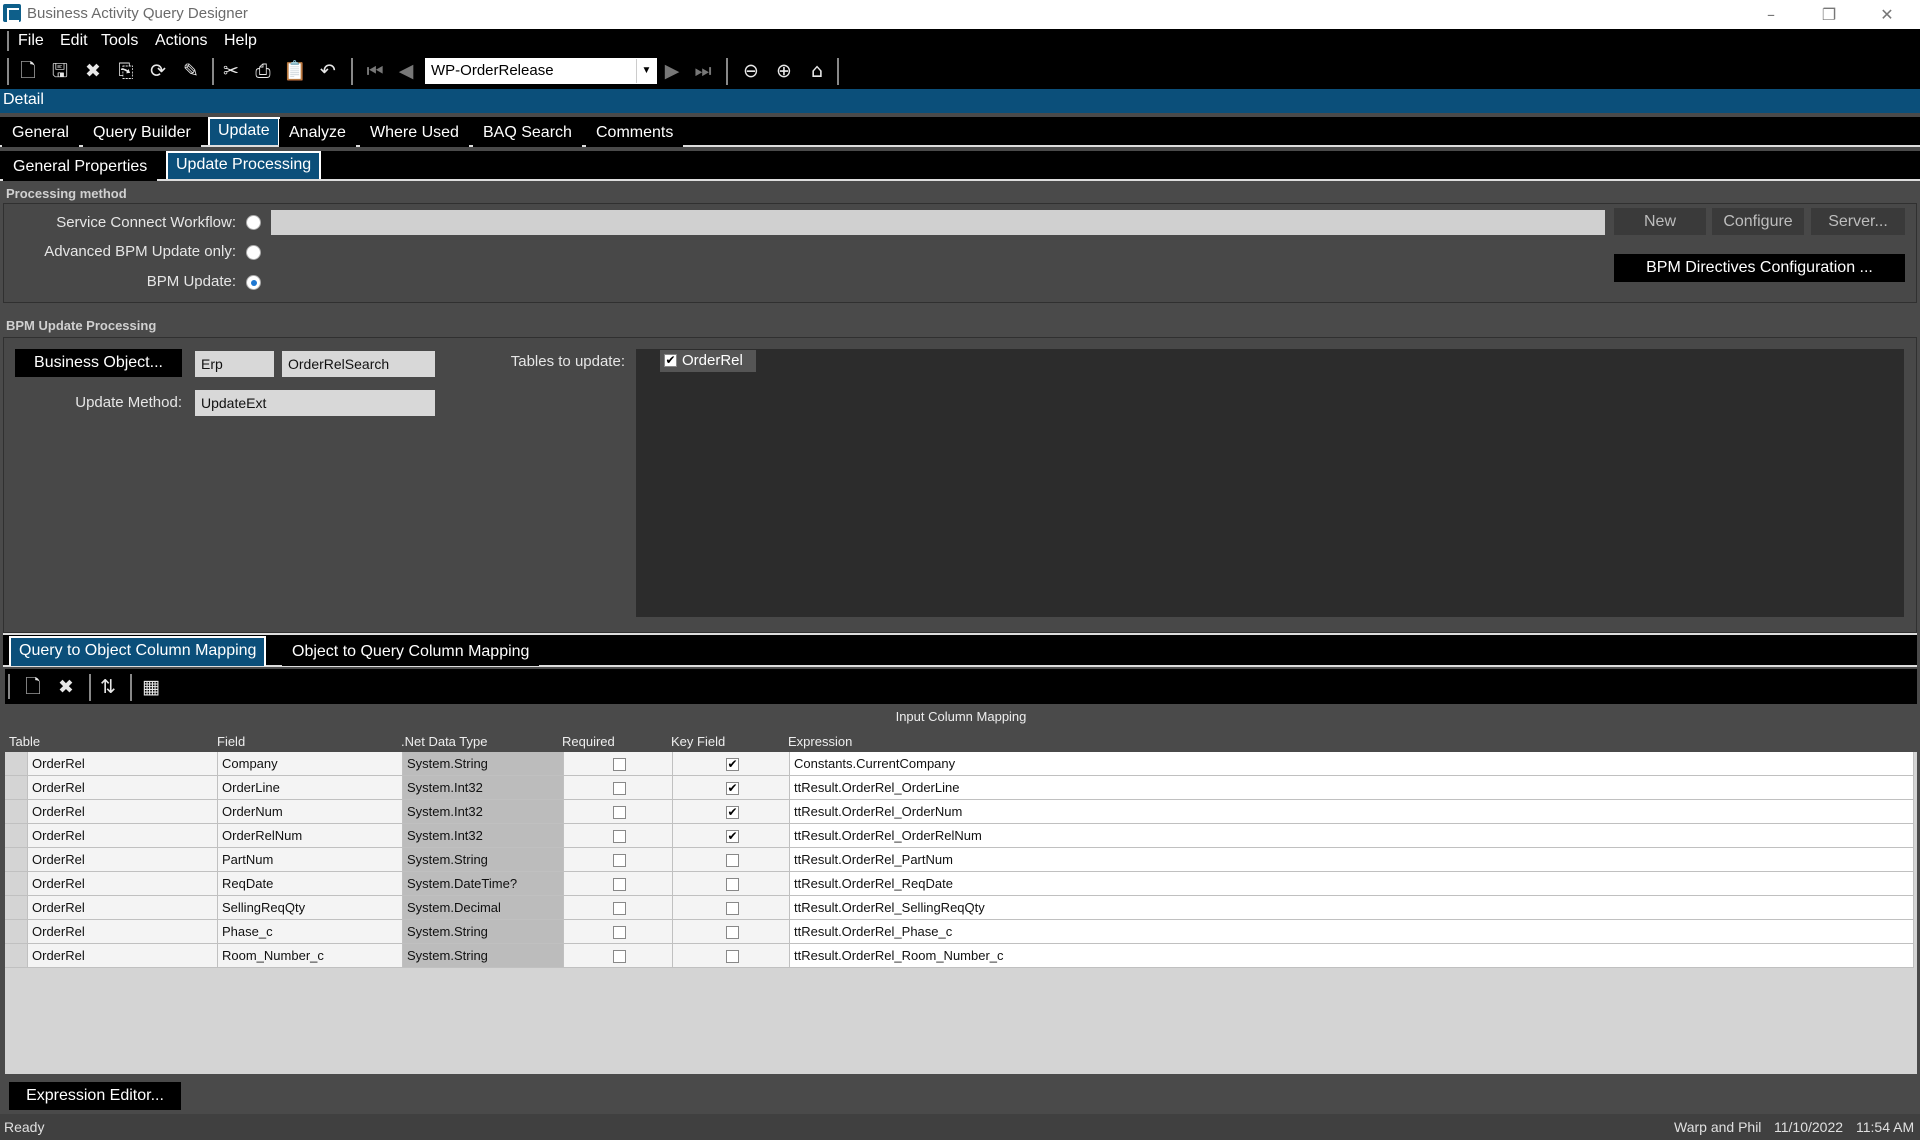 This screenshot has height=1140, width=1920. I want to click on sort-icon: ⇅, so click(108, 687).